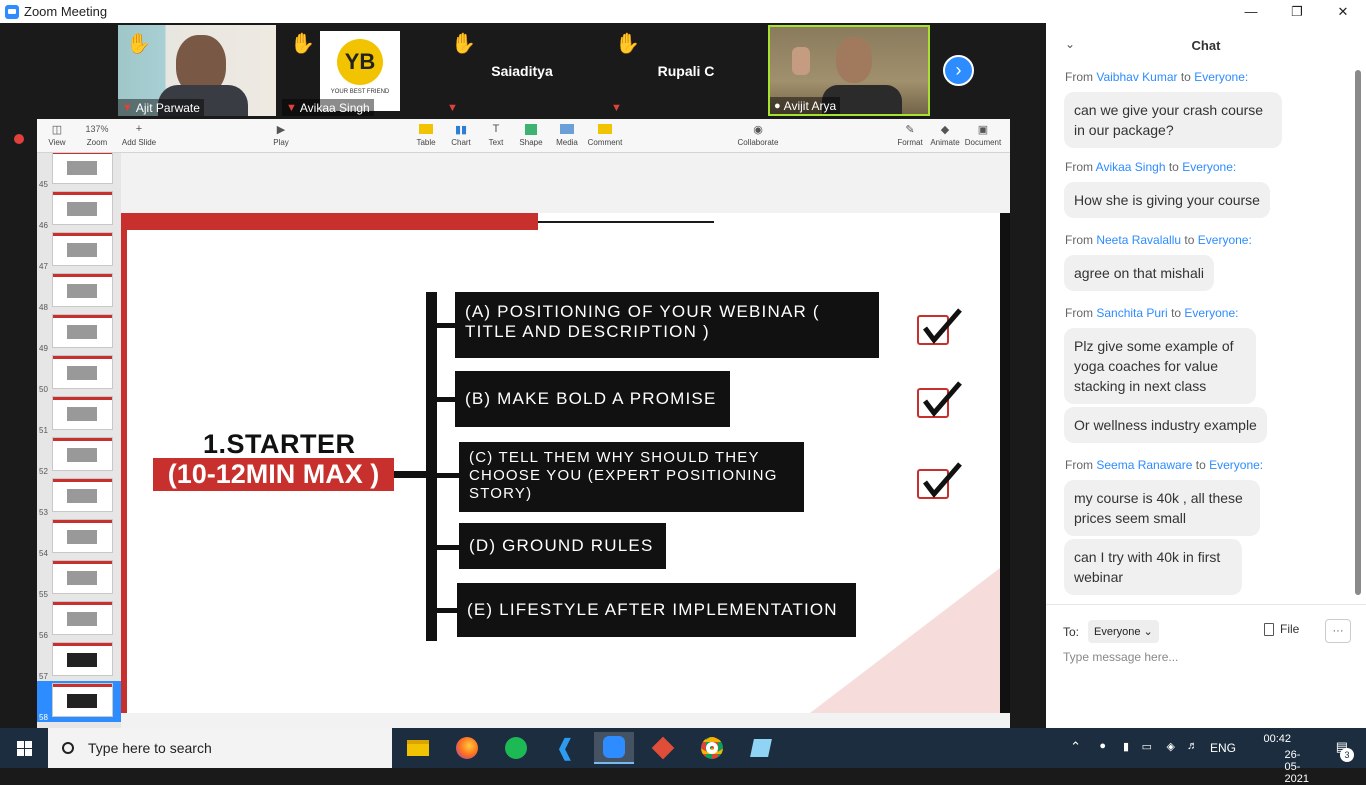 The height and width of the screenshot is (785, 1366). Describe the element at coordinates (1153, 567) in the screenshot. I see `message-bubble: can I try with 40k in first webinar` at that location.